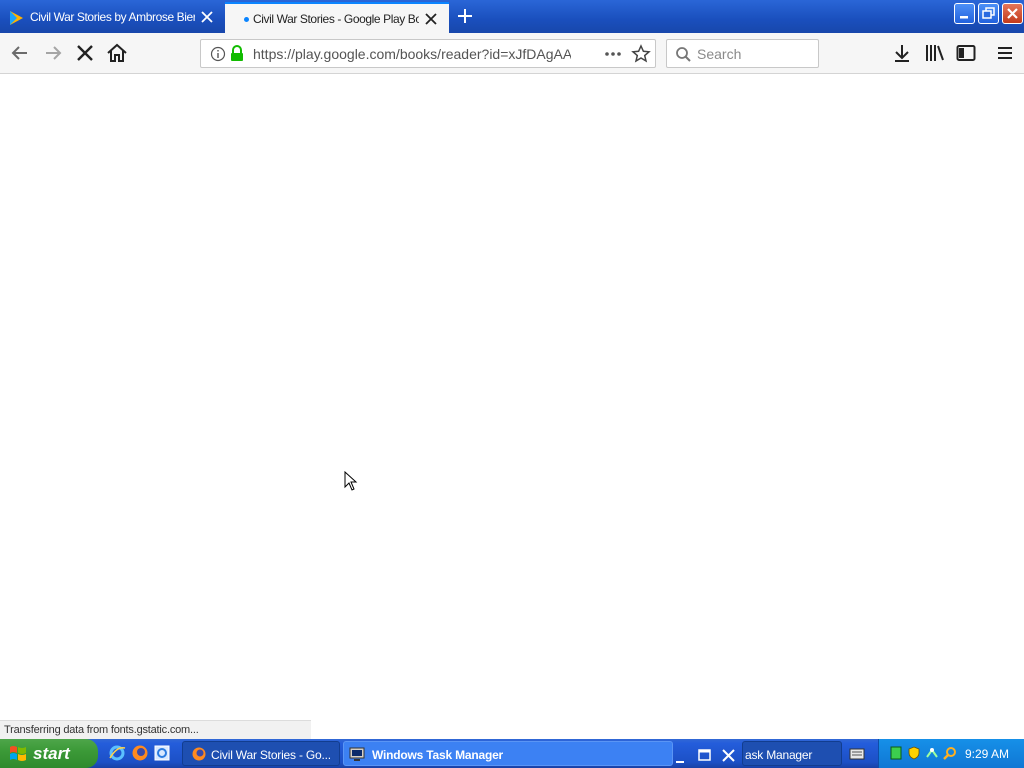 The height and width of the screenshot is (768, 1024). I want to click on tab-bierce: Civil War Stories by Ambrose Bierce, so click(112, 17).